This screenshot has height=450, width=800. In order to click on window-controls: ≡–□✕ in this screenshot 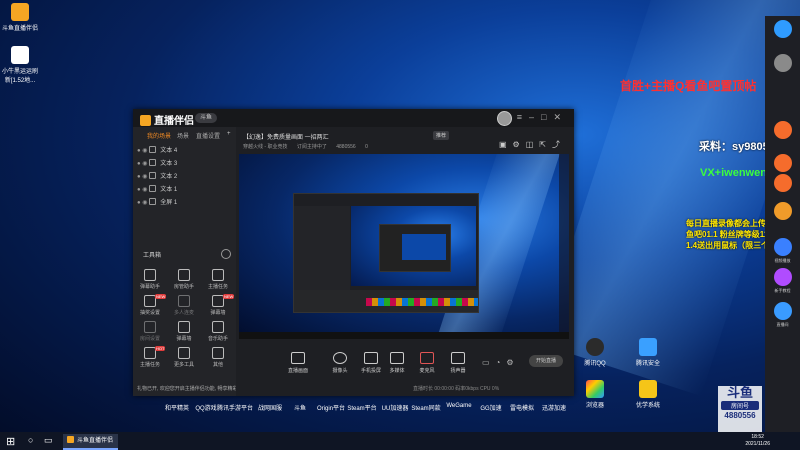, I will do `click(542, 117)`.